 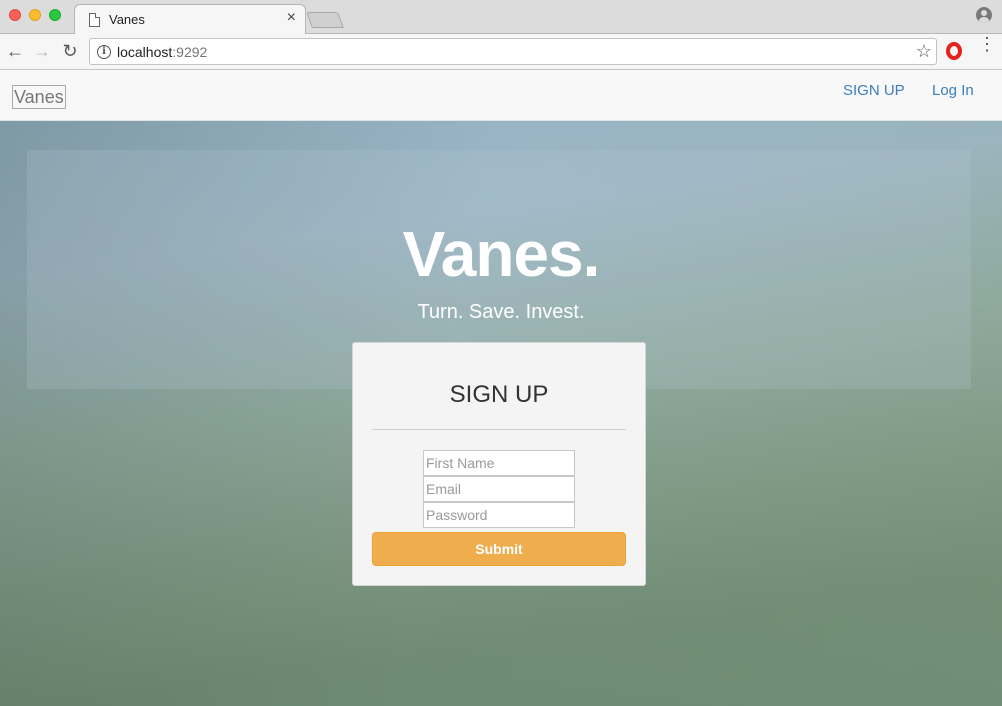 I want to click on hero-title: Vanes., so click(x=501, y=254).